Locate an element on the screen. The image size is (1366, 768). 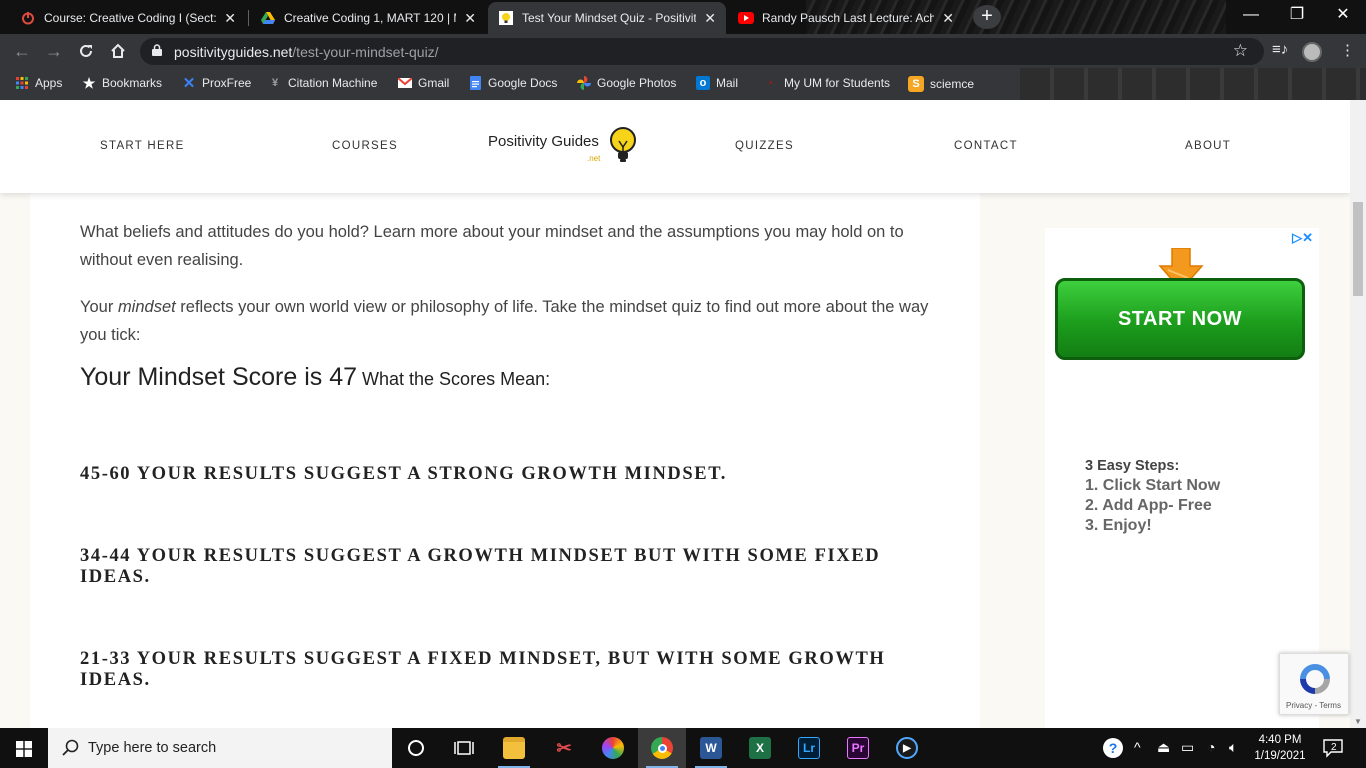
tab-course: Course: Creative Coding I (Sect: 5 ✕ is located at coordinates (128, 18).